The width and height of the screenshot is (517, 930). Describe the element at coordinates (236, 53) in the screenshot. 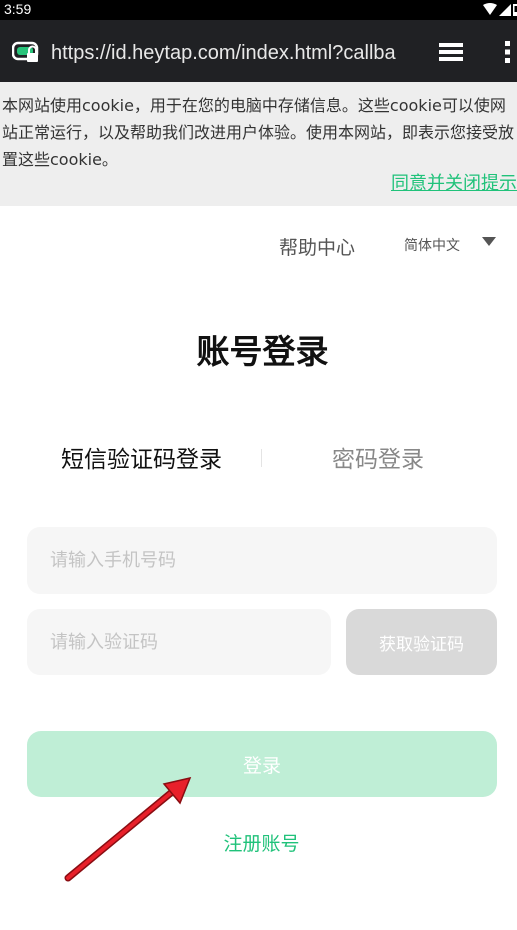

I see `url-field: https://id.heytap.com/index.html?callba` at that location.